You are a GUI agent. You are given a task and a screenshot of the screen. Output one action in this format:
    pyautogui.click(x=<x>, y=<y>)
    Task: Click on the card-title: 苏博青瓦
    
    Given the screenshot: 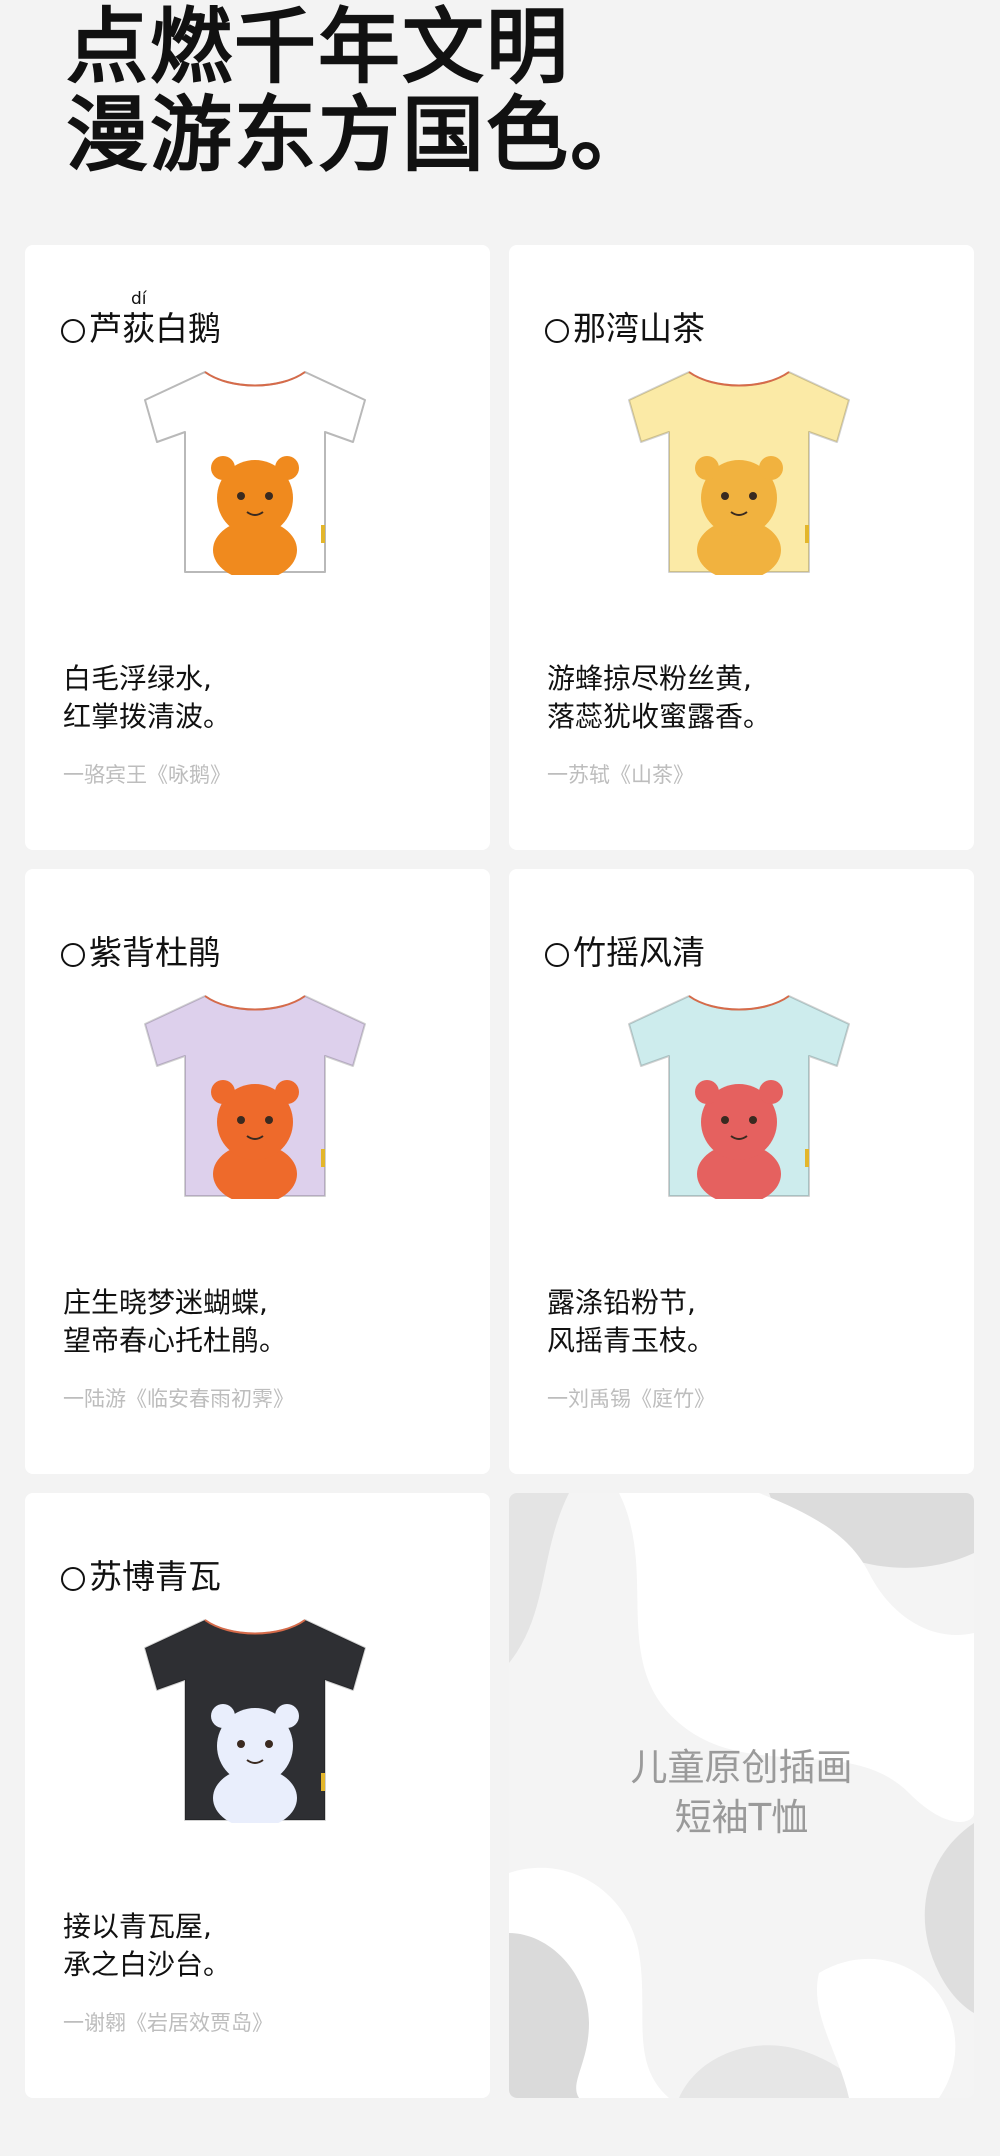 What is the action you would take?
    pyautogui.click(x=141, y=1577)
    